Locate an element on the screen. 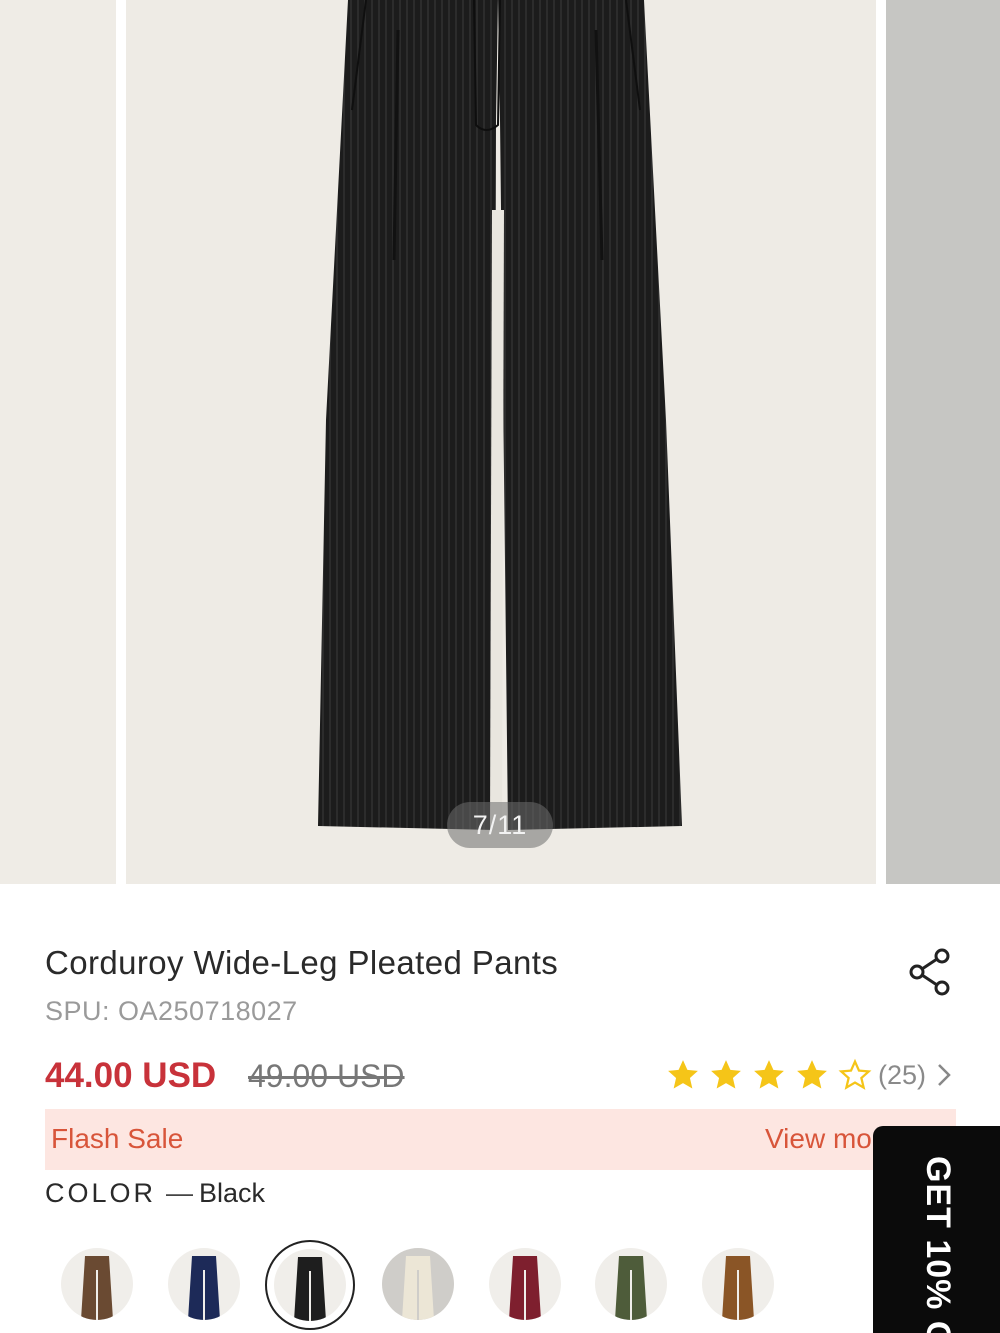 This screenshot has width=1000, height=1333. swatch-black is located at coordinates (310, 1285).